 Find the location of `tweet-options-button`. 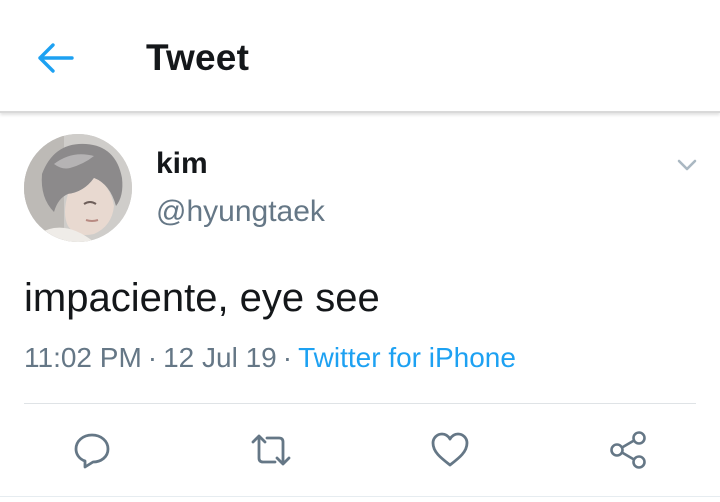

tweet-options-button is located at coordinates (687, 165).